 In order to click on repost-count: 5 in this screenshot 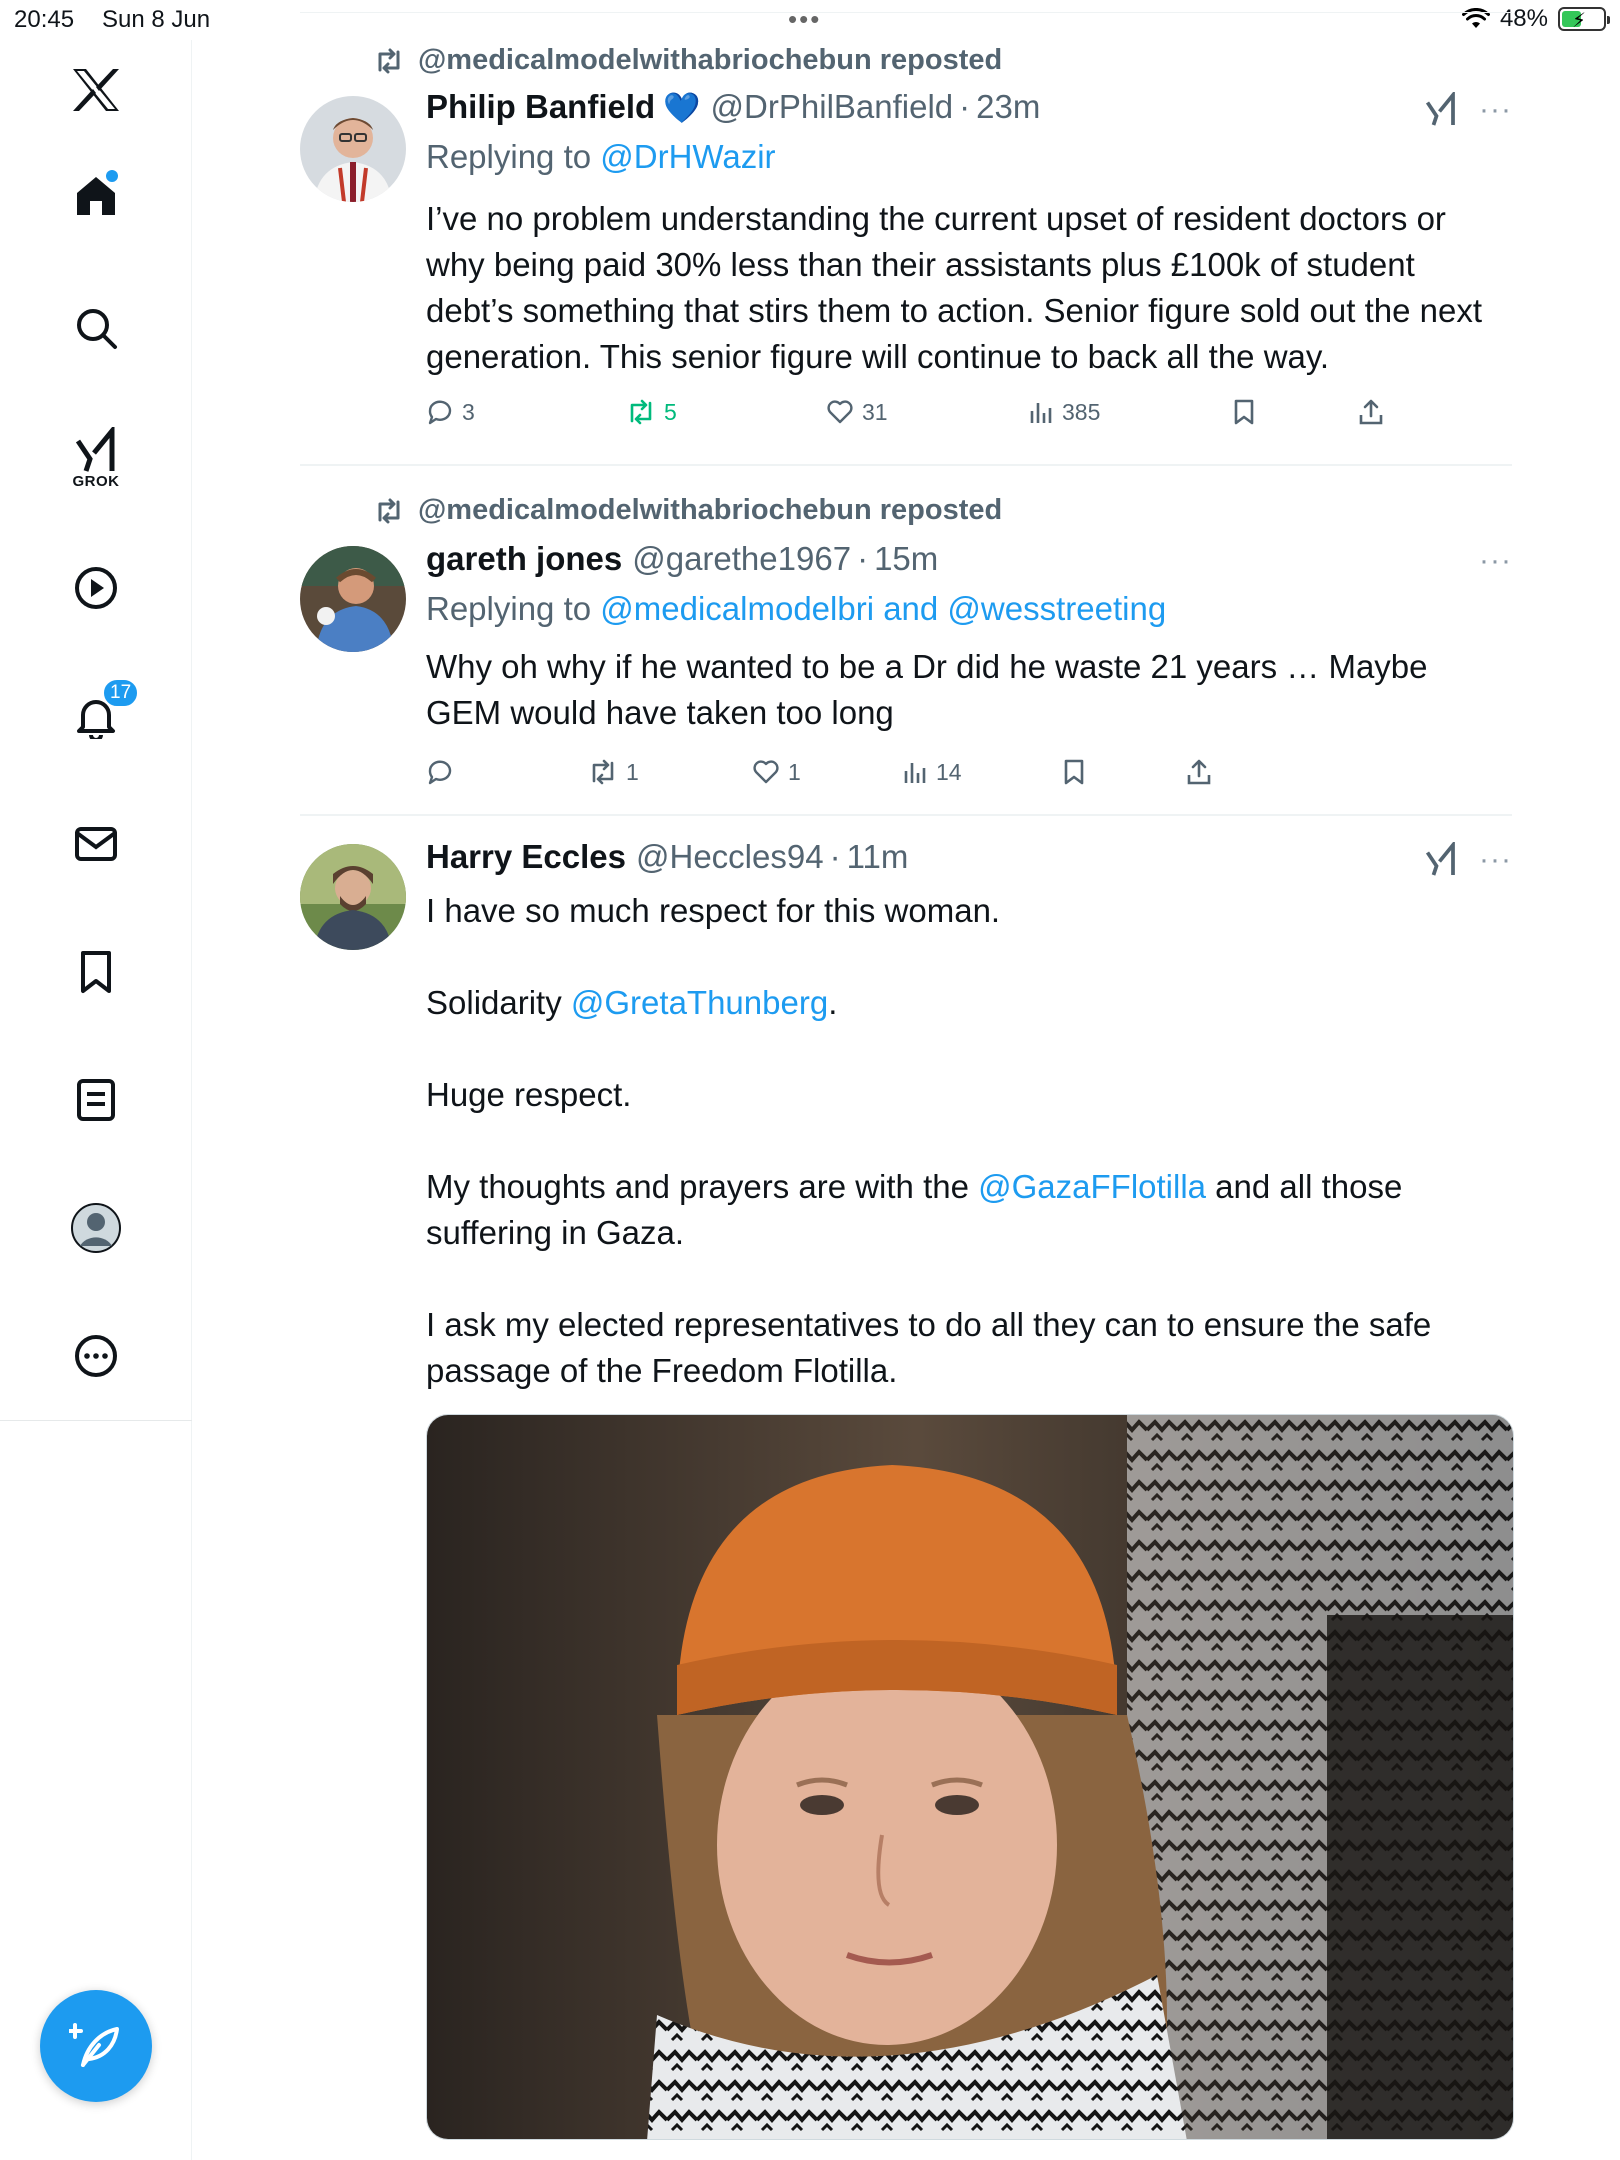, I will do `click(670, 411)`.